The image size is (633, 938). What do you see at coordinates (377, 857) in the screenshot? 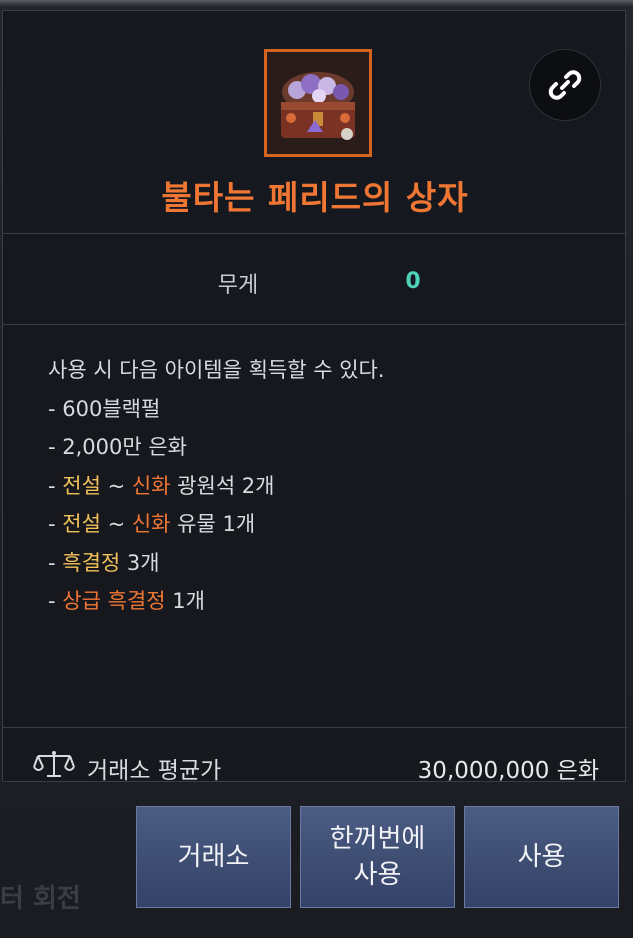
I see `use-all-button: 한꺼번에 사용` at bounding box center [377, 857].